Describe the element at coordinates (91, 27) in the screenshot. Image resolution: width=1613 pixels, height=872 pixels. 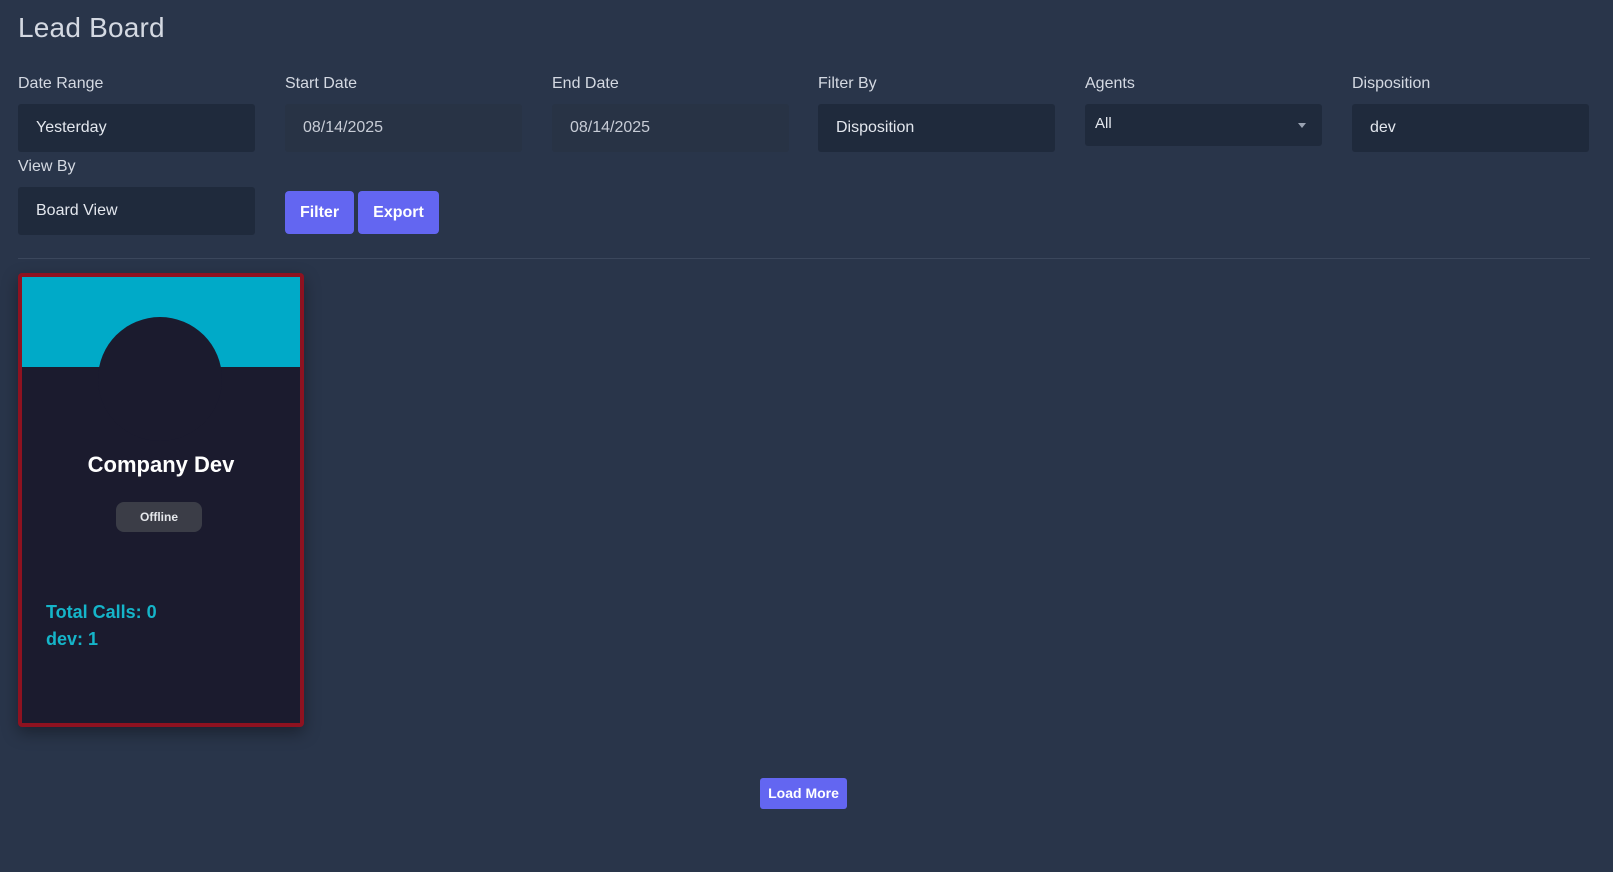
I see `page-title: Lead Board` at that location.